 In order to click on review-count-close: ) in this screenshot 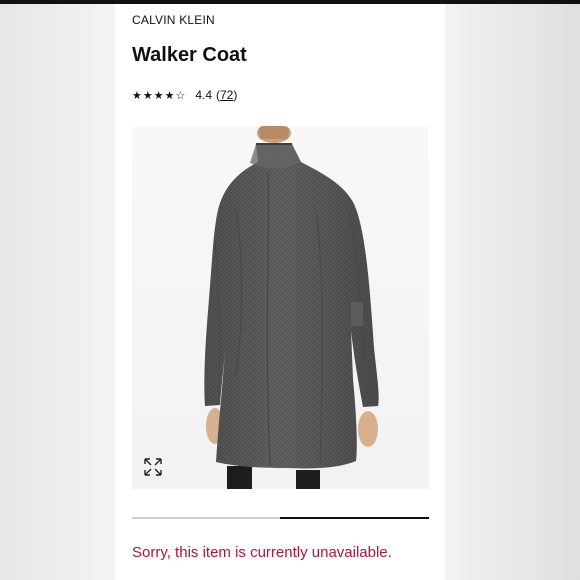, I will do `click(235, 95)`.